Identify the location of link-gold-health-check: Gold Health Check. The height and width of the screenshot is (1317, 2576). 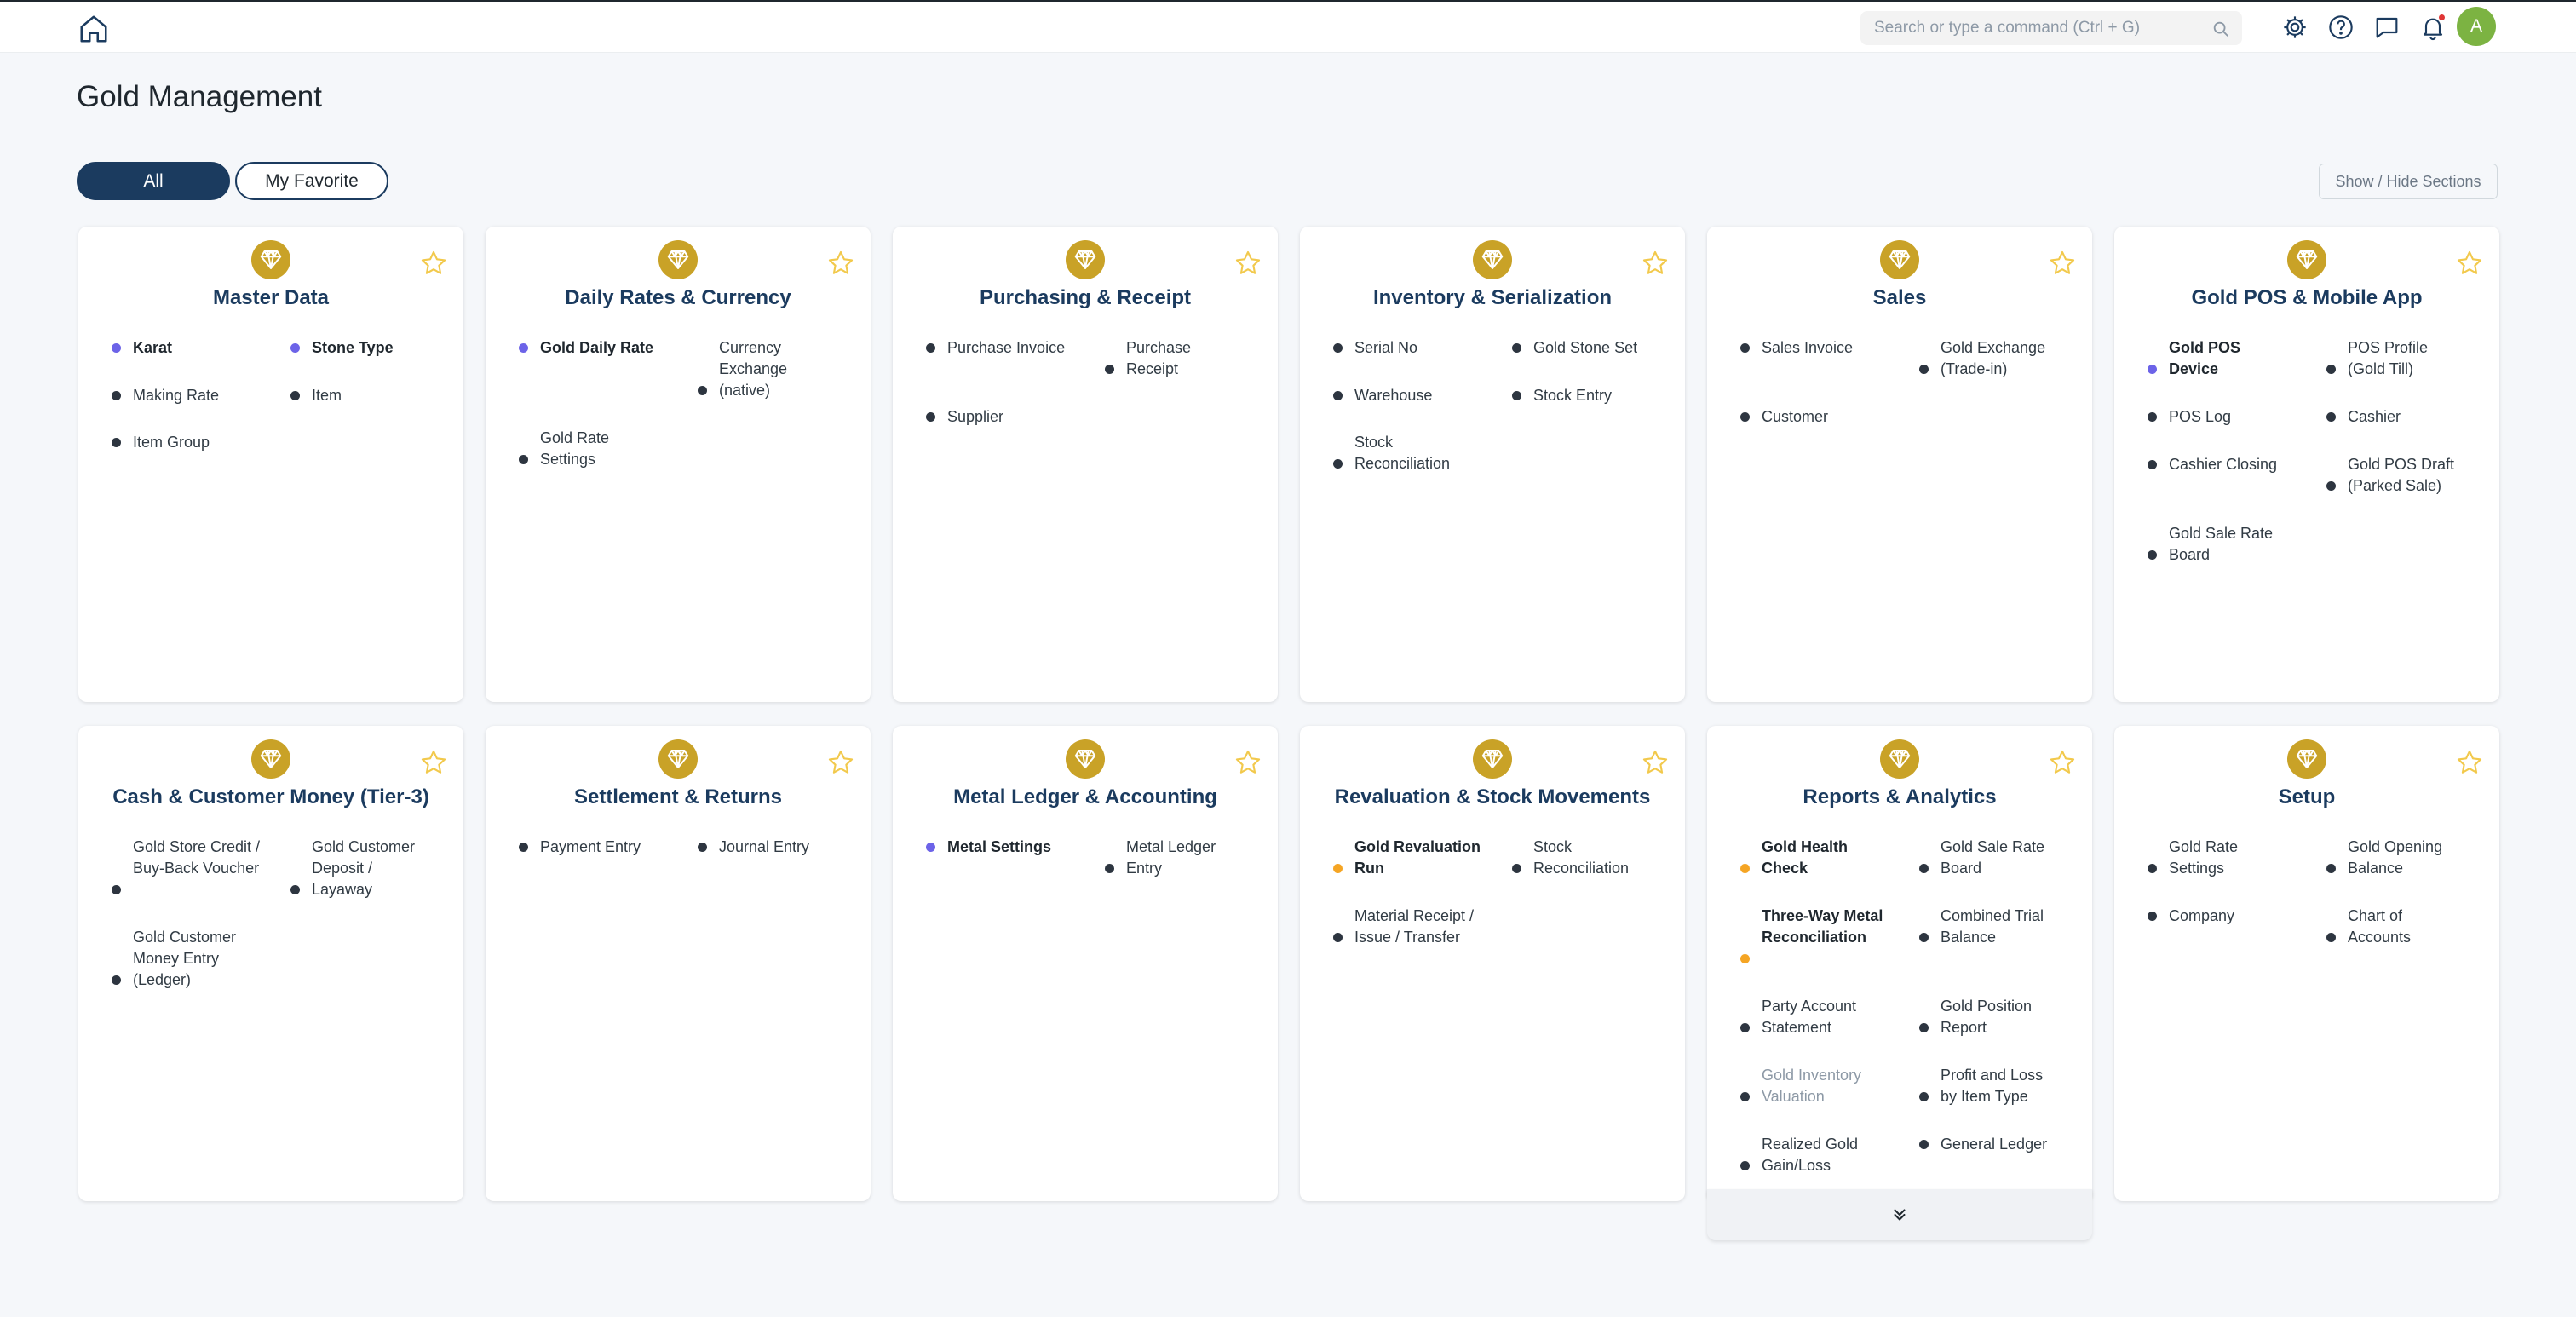
(1806, 858).